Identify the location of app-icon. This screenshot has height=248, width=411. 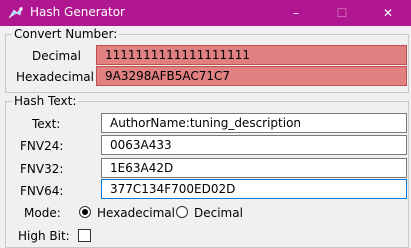
(15, 12).